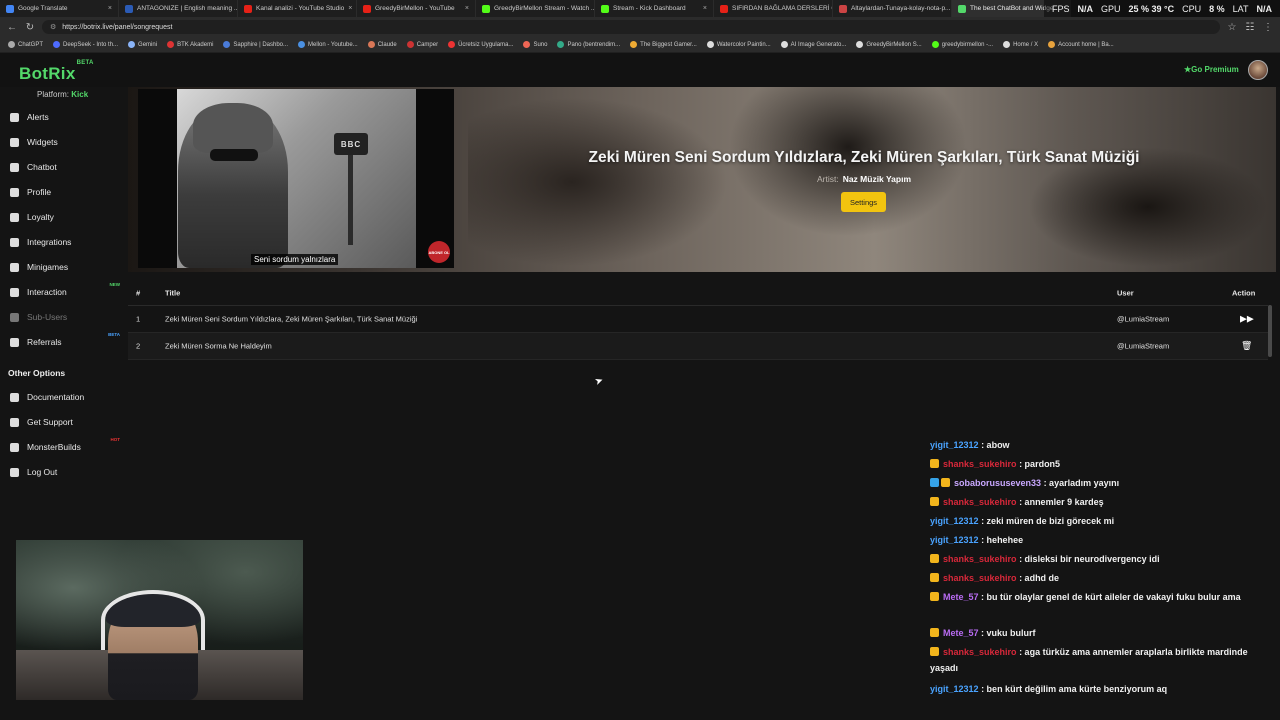 This screenshot has height=720, width=1280. Describe the element at coordinates (1258, 70) in the screenshot. I see `avatar` at that location.